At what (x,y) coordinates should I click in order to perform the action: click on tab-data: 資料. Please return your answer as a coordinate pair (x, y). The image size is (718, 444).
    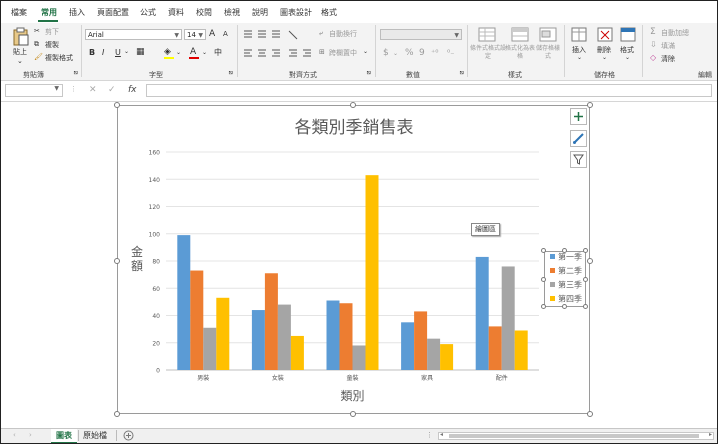
    Looking at the image, I should click on (176, 12).